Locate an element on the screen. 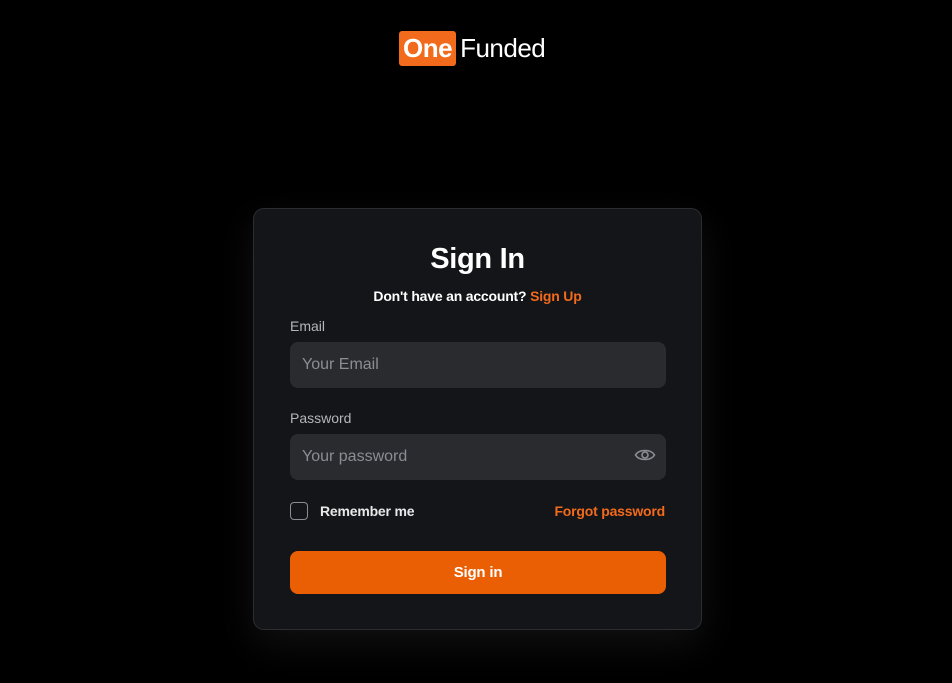  brand-logo: One Funded is located at coordinates (472, 48).